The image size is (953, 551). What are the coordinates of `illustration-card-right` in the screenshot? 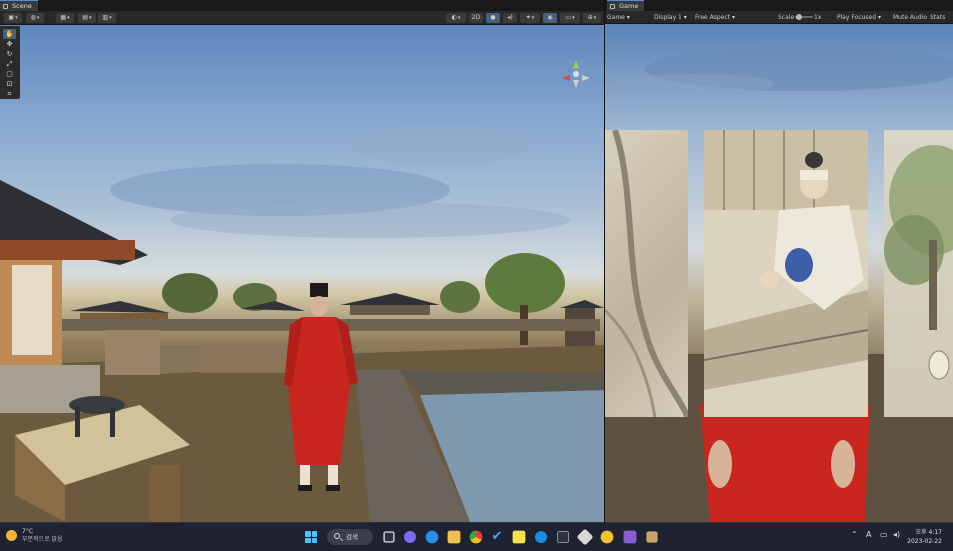 It's located at (918, 273).